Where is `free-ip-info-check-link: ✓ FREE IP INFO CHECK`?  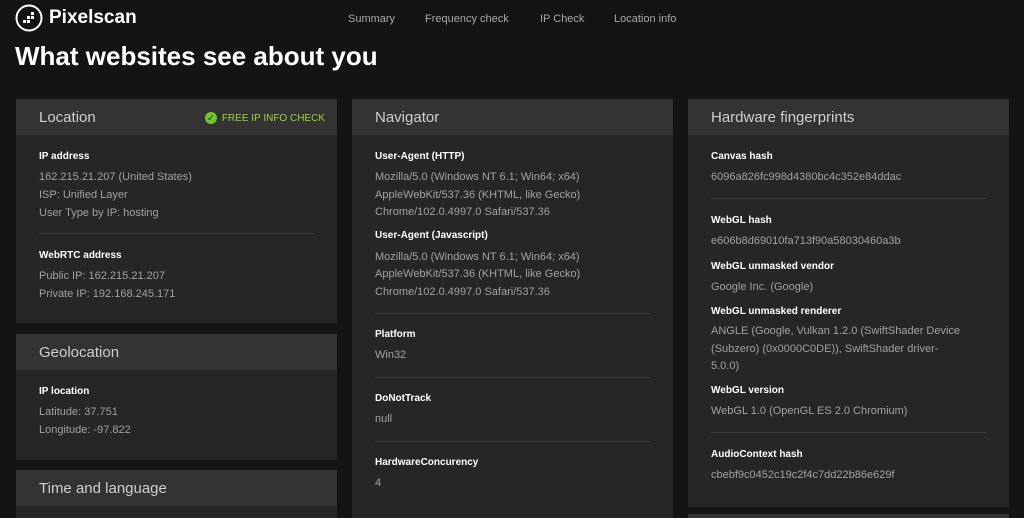 free-ip-info-check-link: ✓ FREE IP INFO CHECK is located at coordinates (264, 118).